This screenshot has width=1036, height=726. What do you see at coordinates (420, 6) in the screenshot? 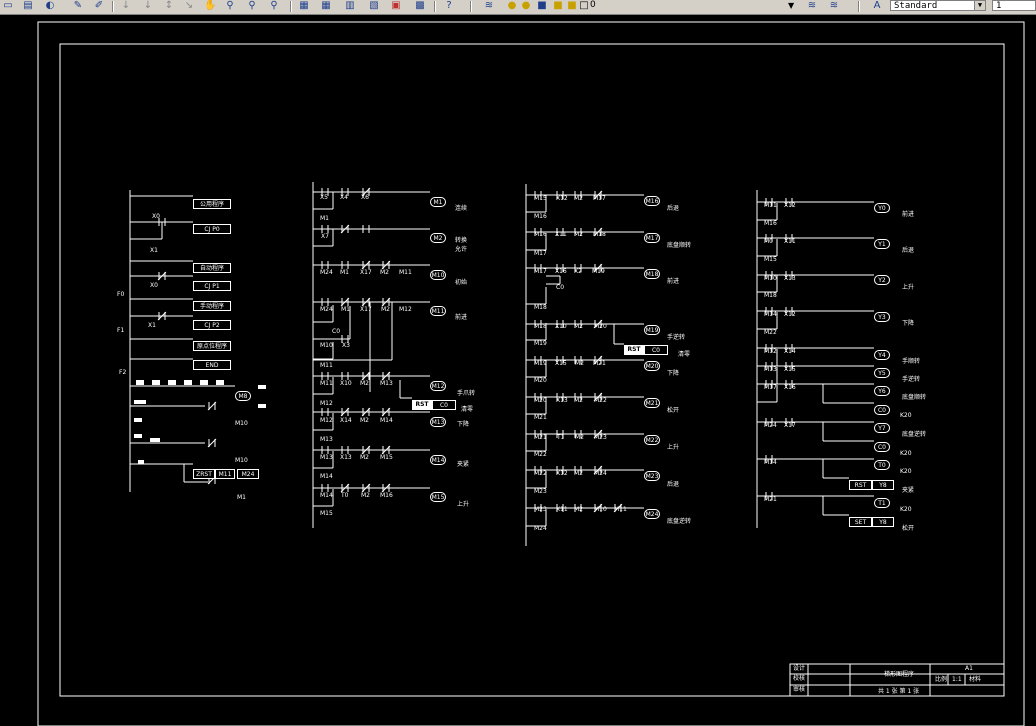
I see `calculator-icon: ▩` at bounding box center [420, 6].